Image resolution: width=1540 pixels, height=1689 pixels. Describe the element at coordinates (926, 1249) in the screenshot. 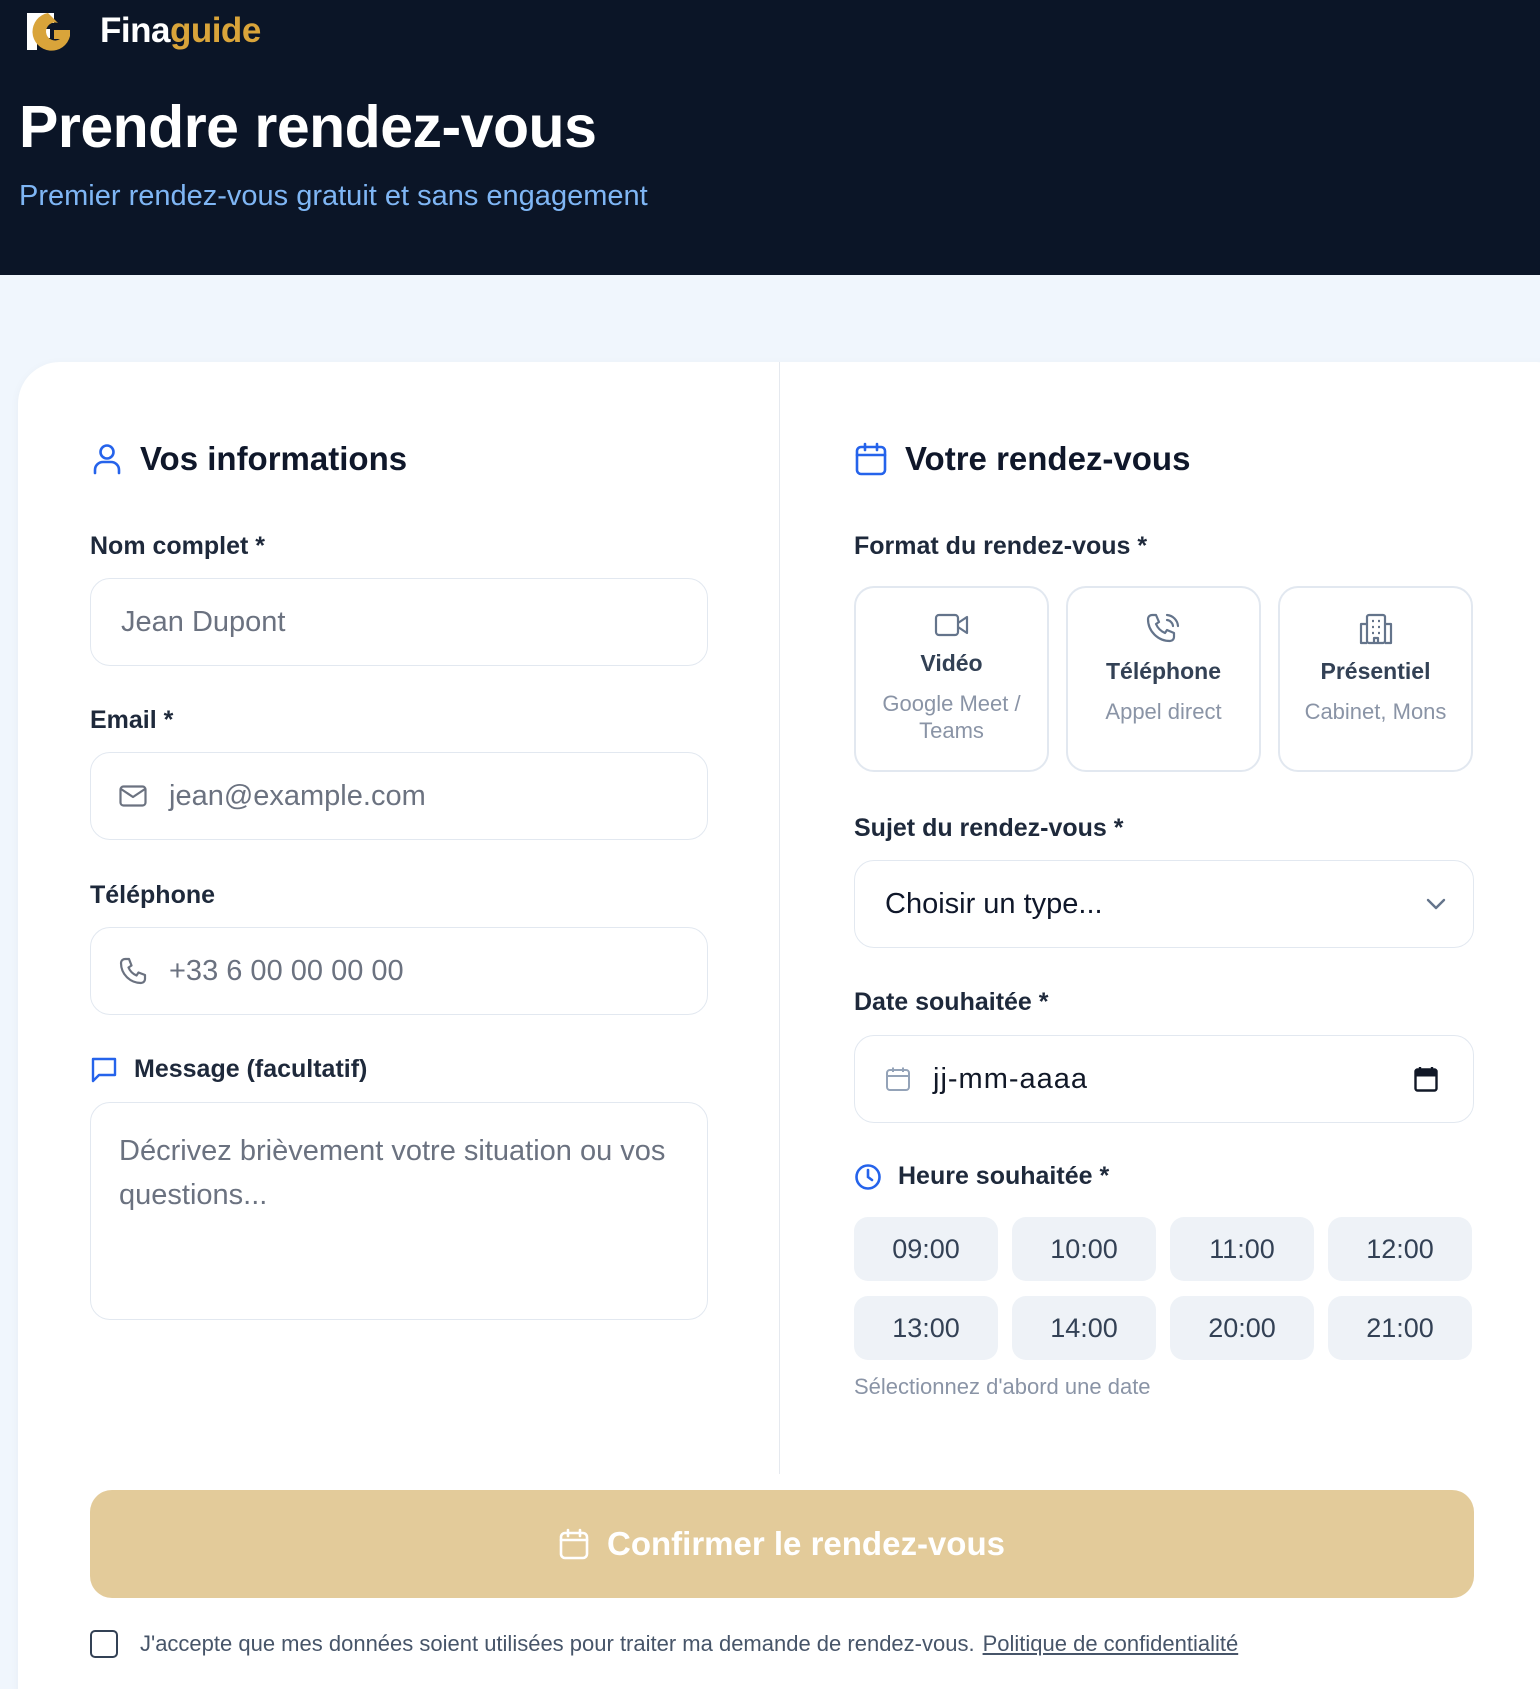

I see `time-slot-0900: 09:00` at that location.